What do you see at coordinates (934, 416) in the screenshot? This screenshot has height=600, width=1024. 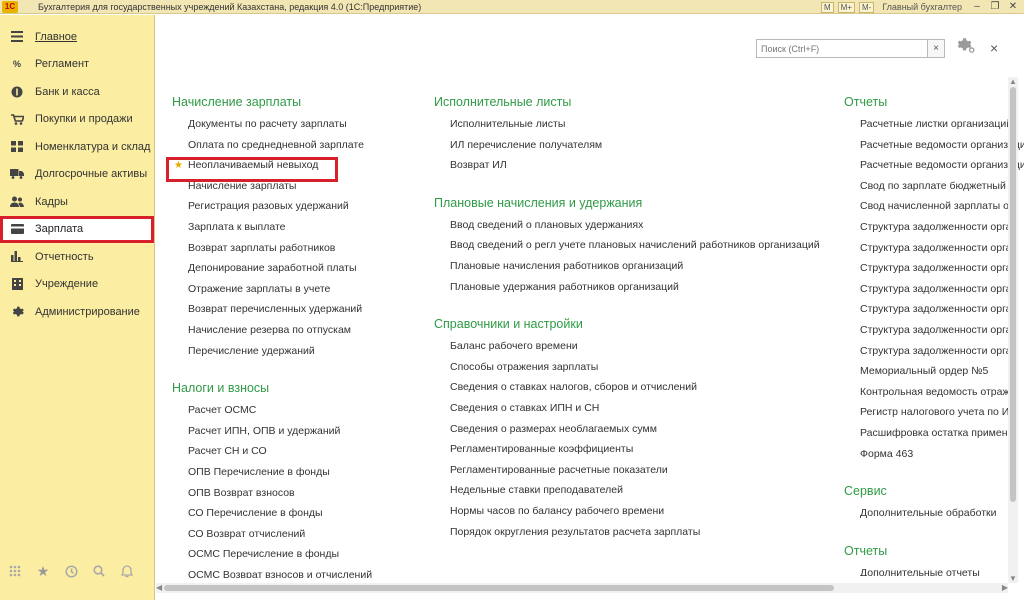 I see `link-item: Регистр налогового учета по И` at bounding box center [934, 416].